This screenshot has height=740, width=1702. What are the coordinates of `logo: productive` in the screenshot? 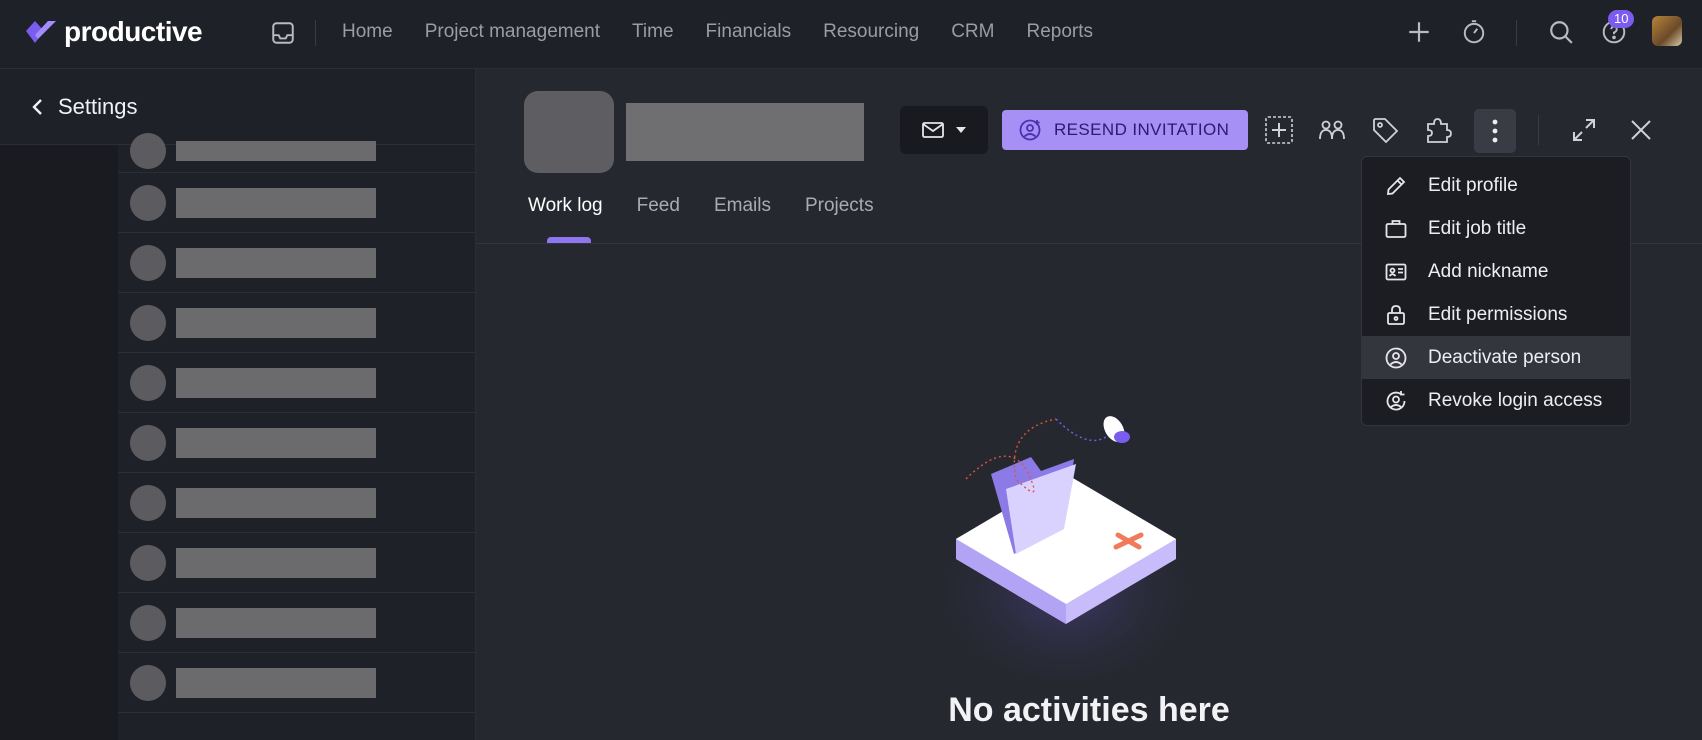 It's located at (113, 32).